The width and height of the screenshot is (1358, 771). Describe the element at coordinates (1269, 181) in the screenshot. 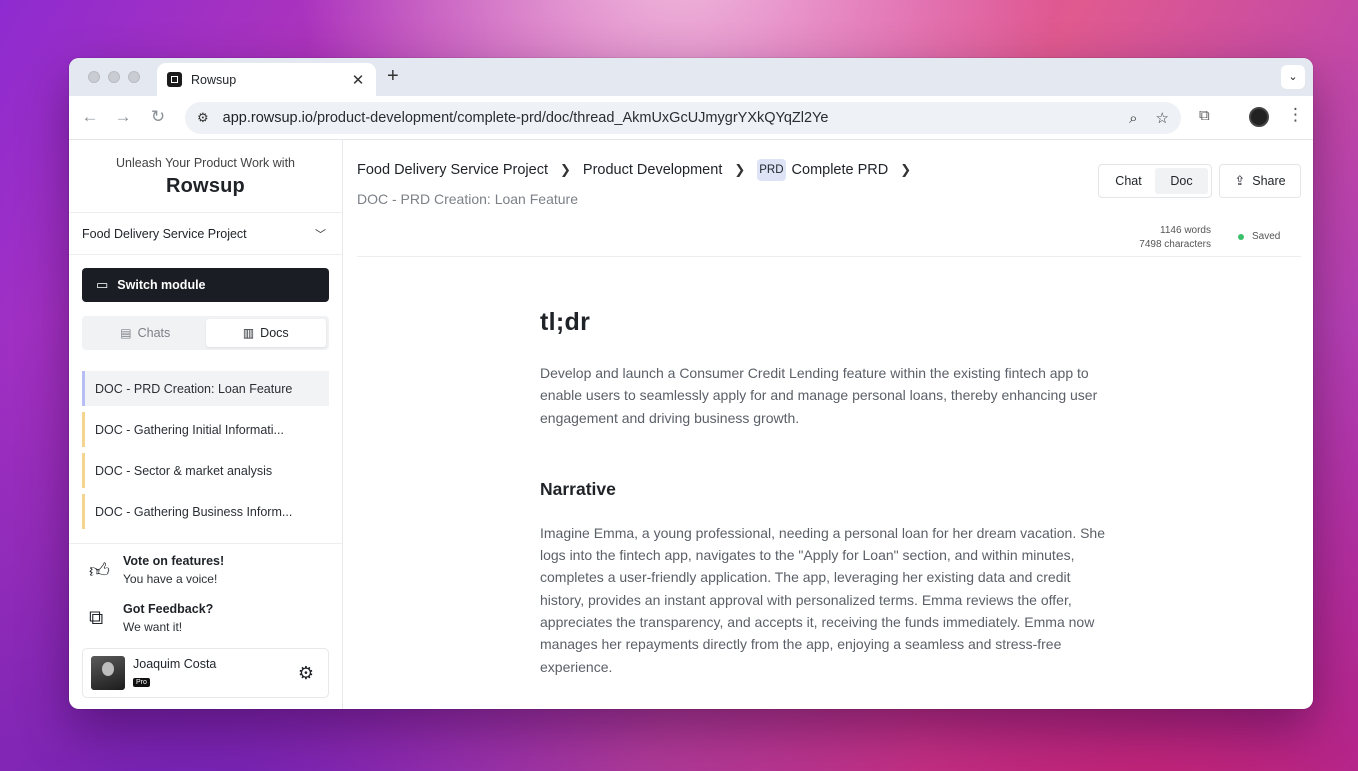

I see `share-label: Share` at that location.